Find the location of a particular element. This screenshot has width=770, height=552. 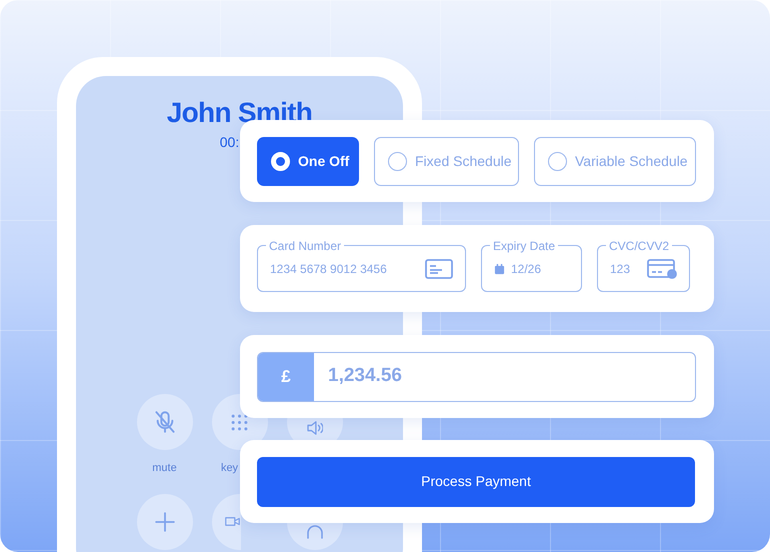

call-button is located at coordinates (314, 429).